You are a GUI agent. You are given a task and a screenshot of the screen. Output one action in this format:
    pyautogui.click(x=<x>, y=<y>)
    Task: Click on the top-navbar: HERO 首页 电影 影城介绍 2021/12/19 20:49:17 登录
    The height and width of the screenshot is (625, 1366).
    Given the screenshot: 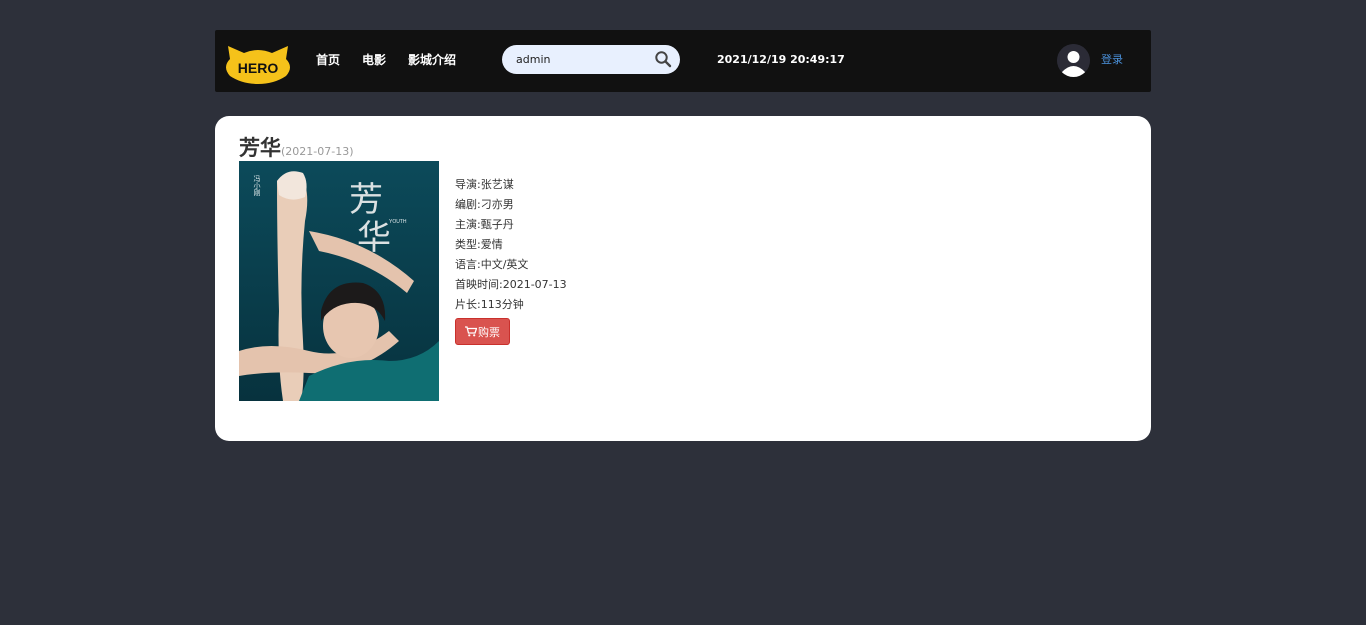 What is the action you would take?
    pyautogui.click(x=683, y=61)
    